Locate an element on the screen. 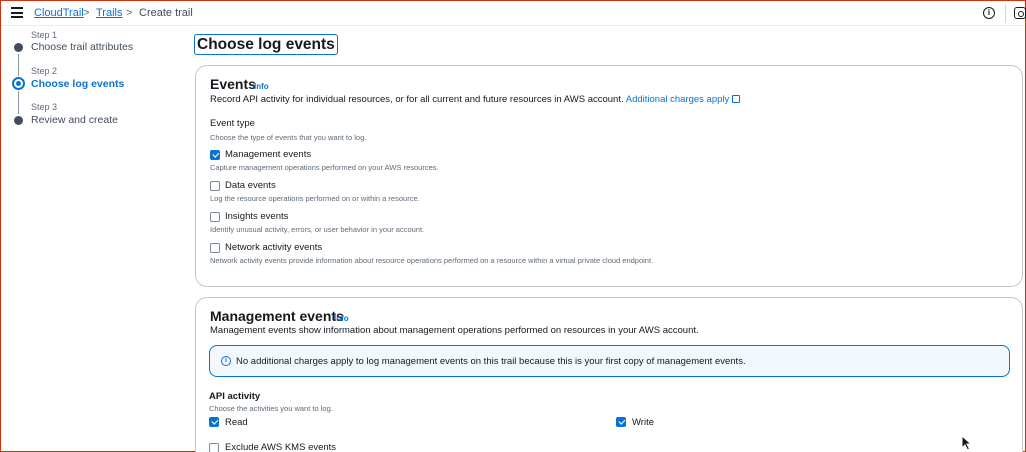 The image size is (1026, 452). data-events-checkbox is located at coordinates (215, 186).